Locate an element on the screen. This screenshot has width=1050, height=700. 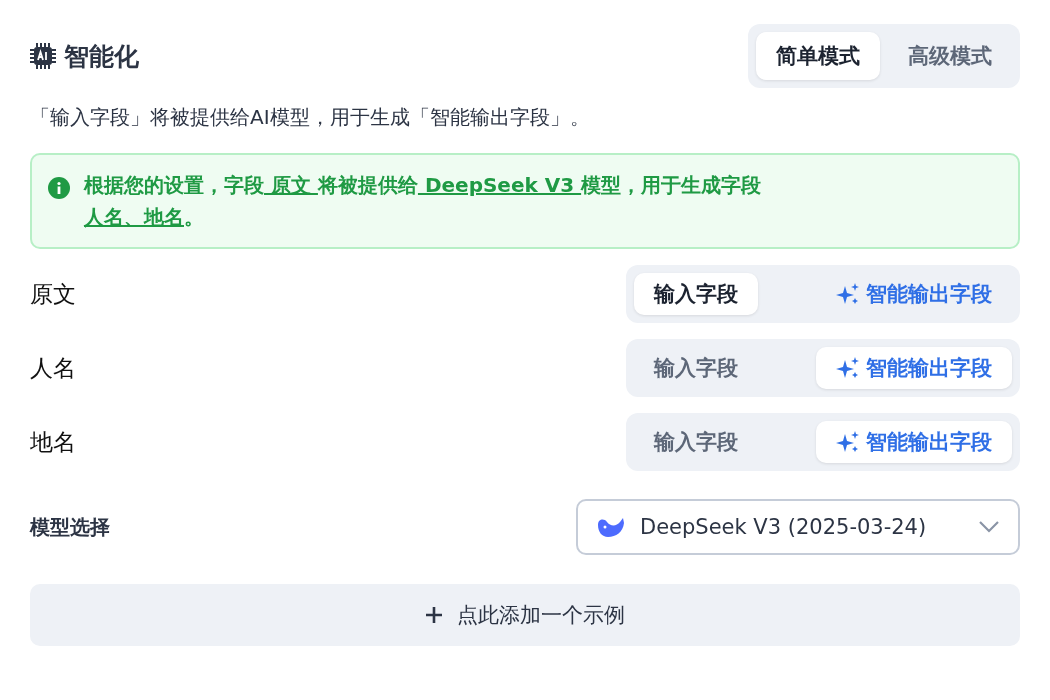
chevron-down-icon is located at coordinates (989, 527).